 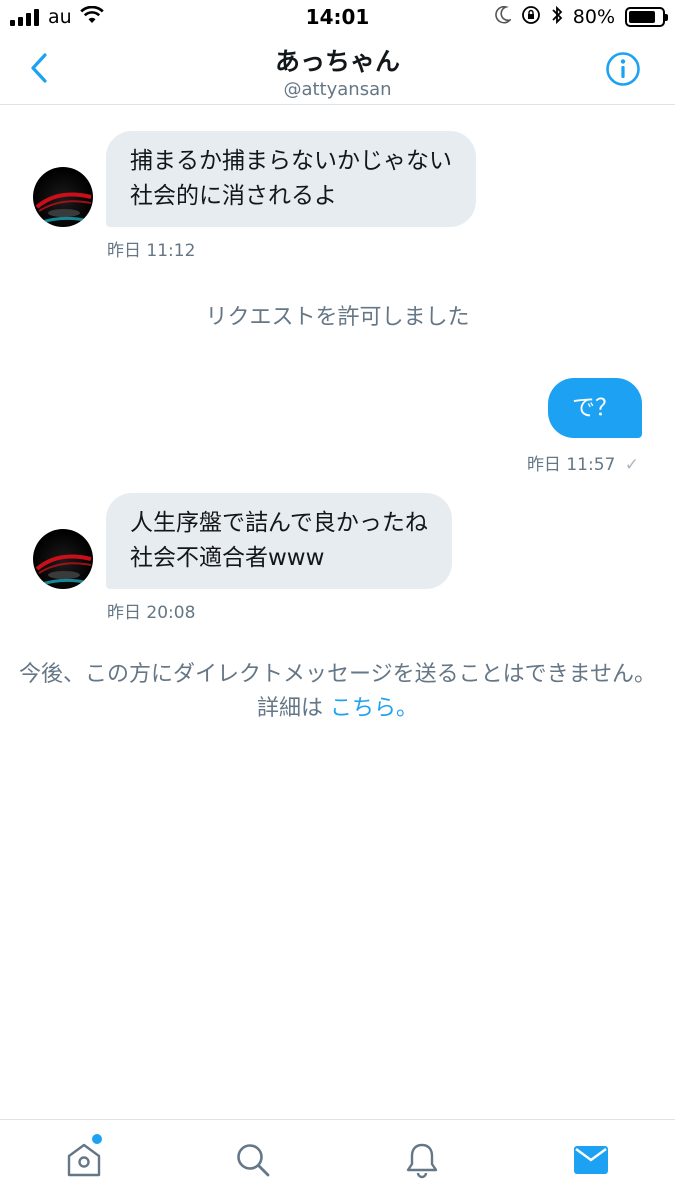 What do you see at coordinates (279, 523) in the screenshot?
I see `message-text-line: 人生序盤で詰んで良かったね` at bounding box center [279, 523].